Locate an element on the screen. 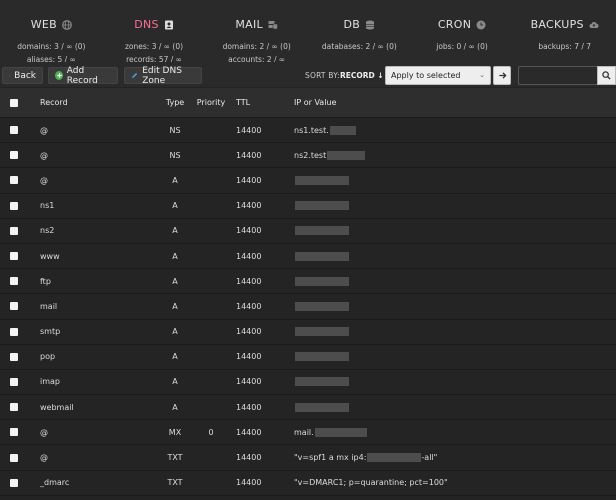 Image resolution: width=616 pixels, height=500 pixels. record-priority: 0 is located at coordinates (211, 432).